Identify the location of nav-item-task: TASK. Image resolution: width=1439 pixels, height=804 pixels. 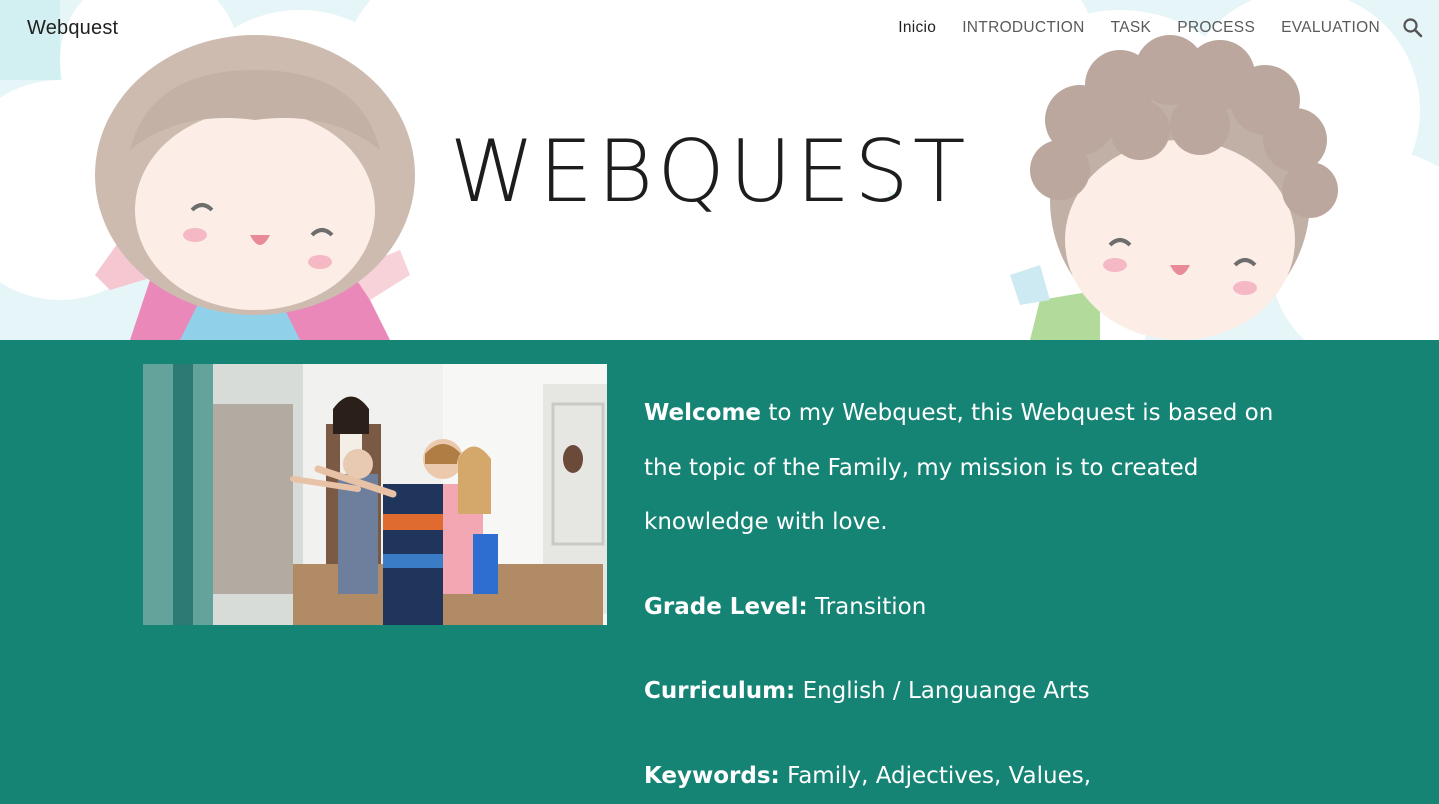
(1131, 28).